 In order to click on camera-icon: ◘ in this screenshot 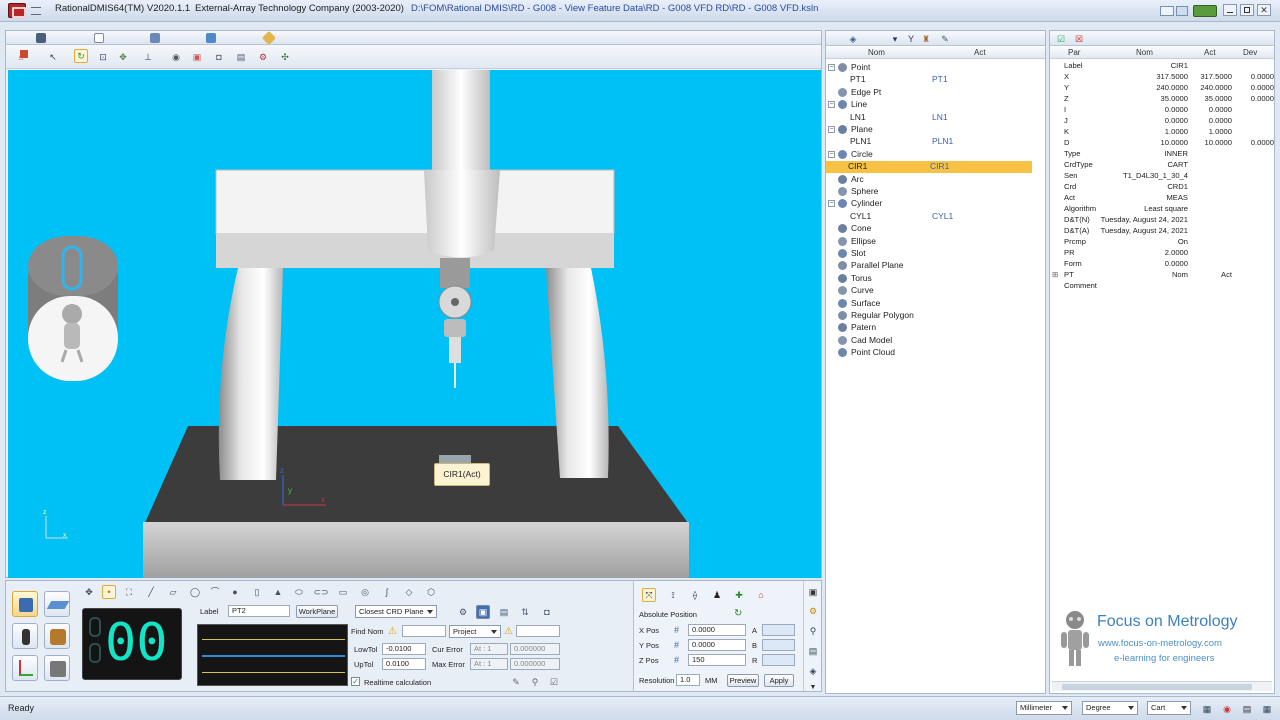, I will do `click(219, 57)`.